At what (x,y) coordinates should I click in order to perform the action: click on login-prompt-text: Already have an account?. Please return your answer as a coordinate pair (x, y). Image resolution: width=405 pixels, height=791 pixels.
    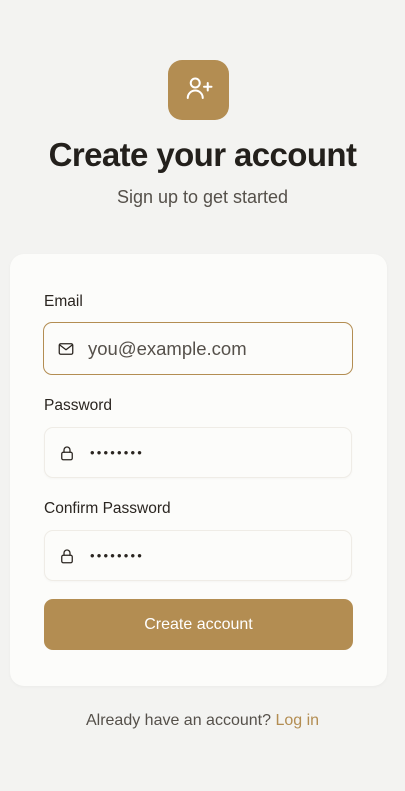
    Looking at the image, I should click on (178, 720).